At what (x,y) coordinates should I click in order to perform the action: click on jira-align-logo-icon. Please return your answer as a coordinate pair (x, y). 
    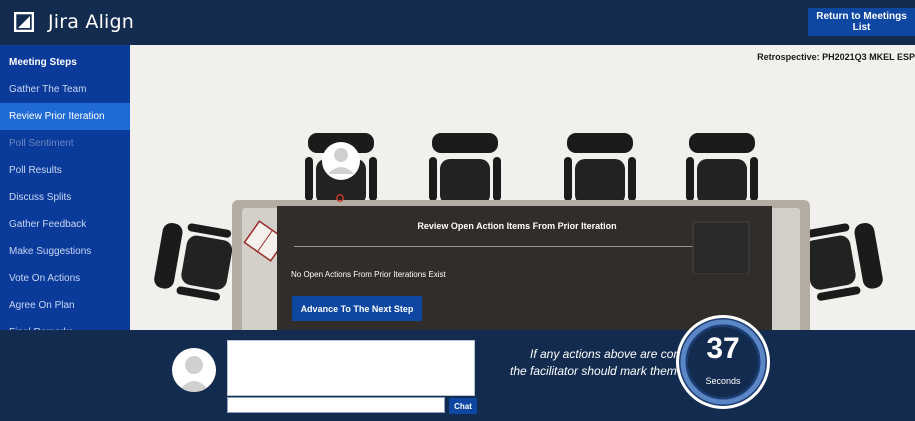
    Looking at the image, I should click on (24, 22).